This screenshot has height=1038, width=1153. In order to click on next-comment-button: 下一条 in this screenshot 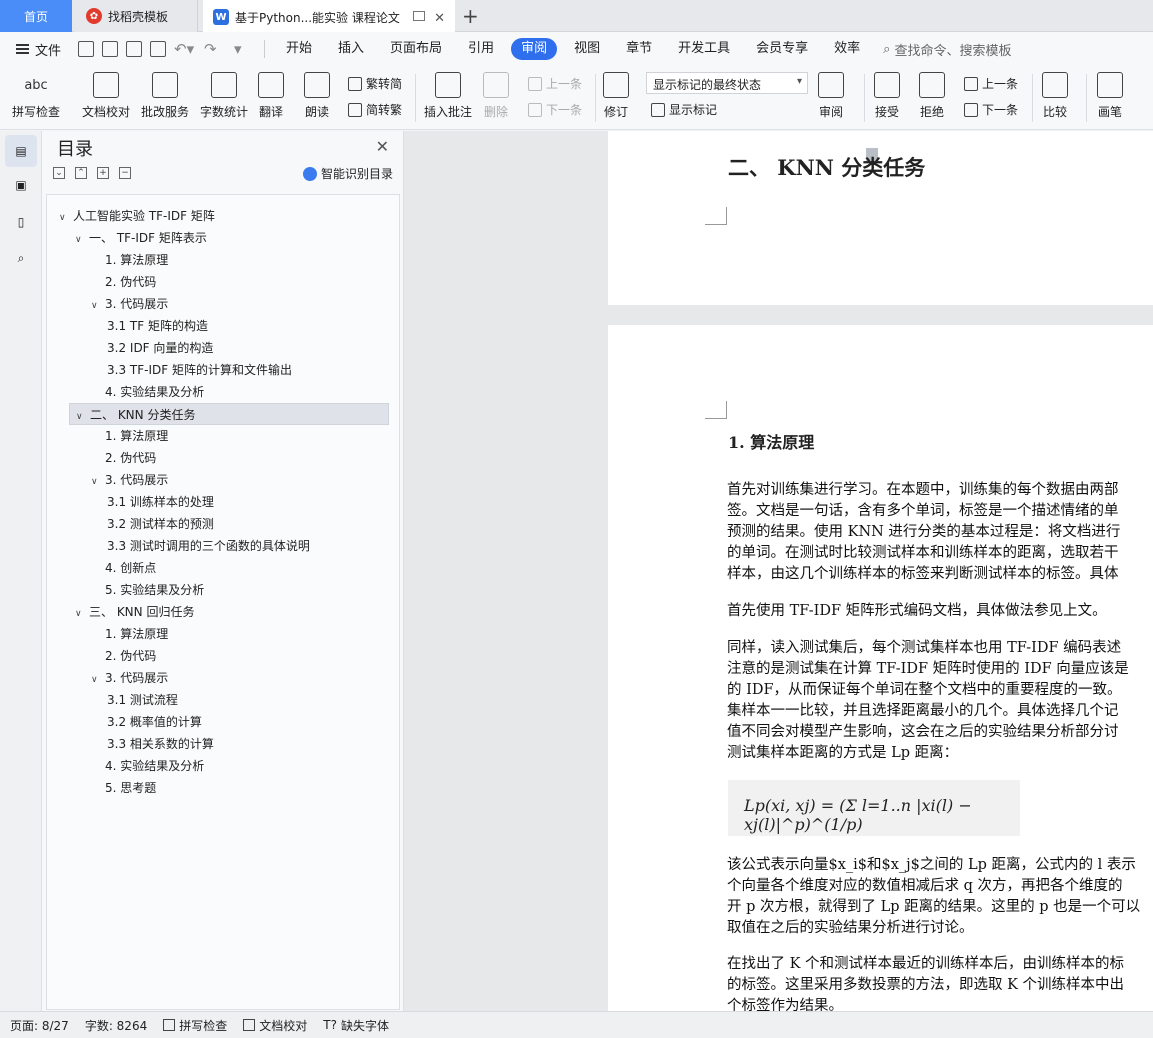, I will do `click(555, 109)`.